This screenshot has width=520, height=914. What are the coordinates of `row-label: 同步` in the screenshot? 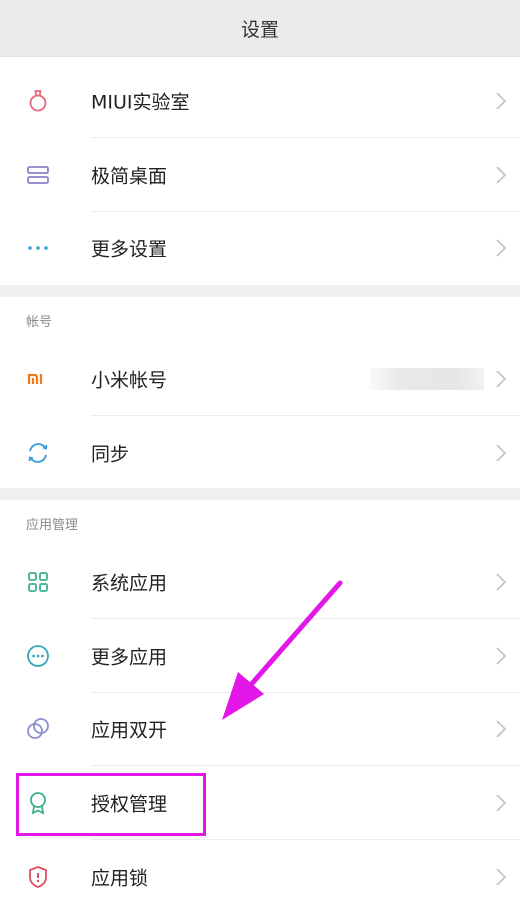 It's located at (110, 454).